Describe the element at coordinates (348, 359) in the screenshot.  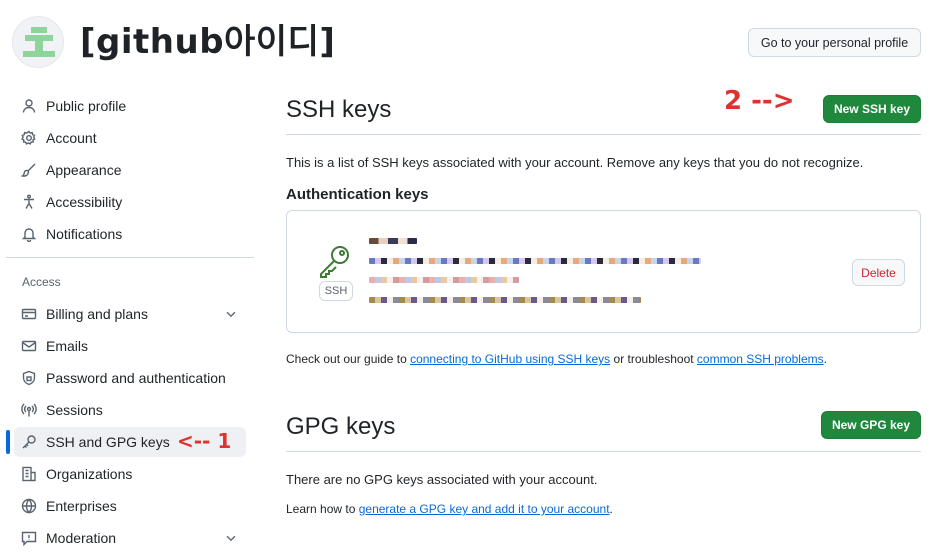
I see `guide-prefix: Check out our guide to` at that location.